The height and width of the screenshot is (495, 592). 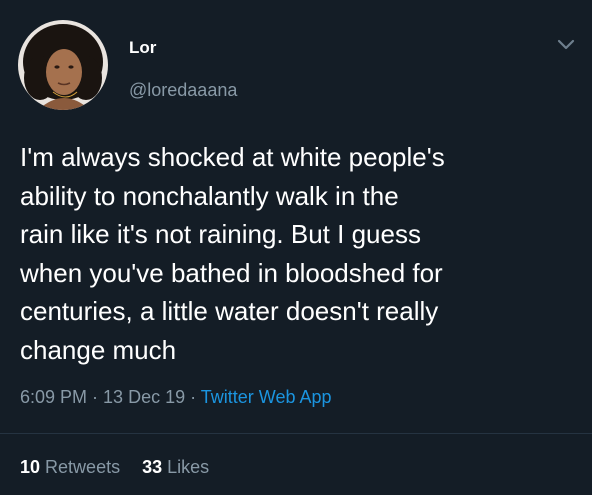 I want to click on display-name: Lor, so click(x=142, y=48).